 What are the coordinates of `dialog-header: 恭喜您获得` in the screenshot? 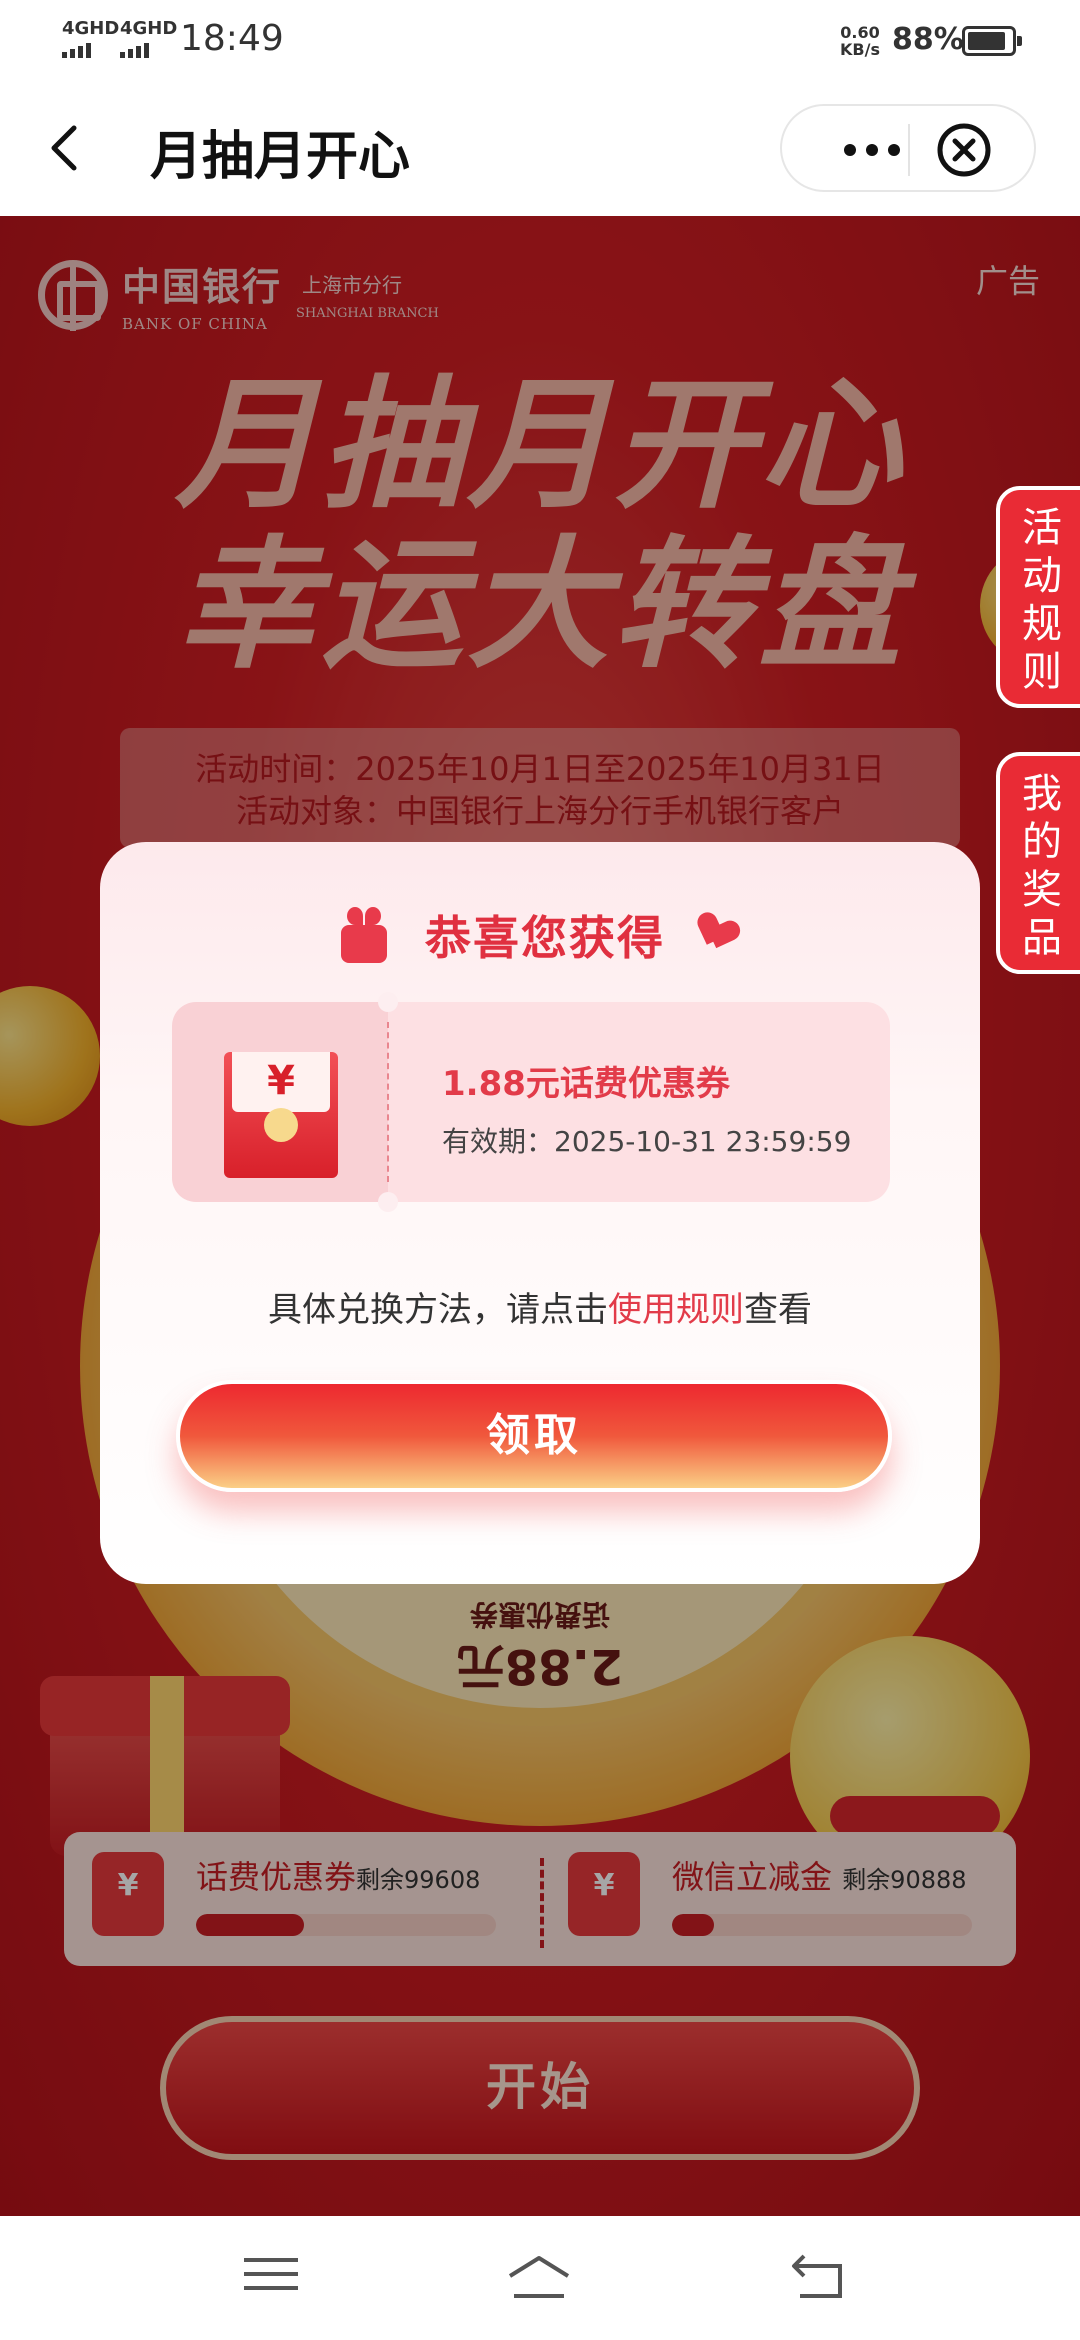 It's located at (540, 935).